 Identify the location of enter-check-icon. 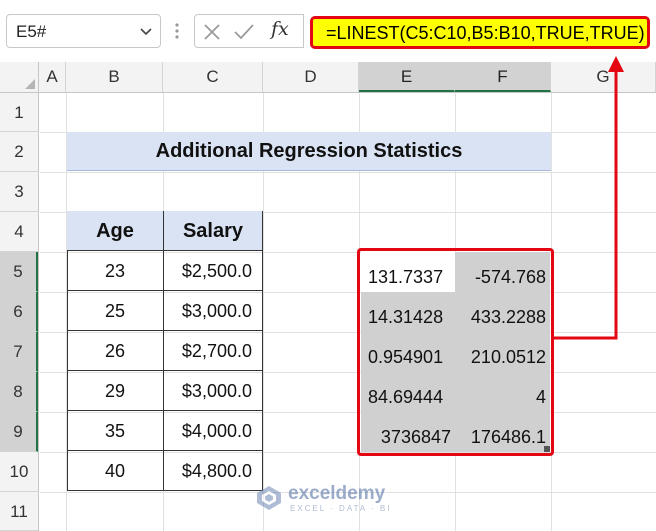
(244, 32).